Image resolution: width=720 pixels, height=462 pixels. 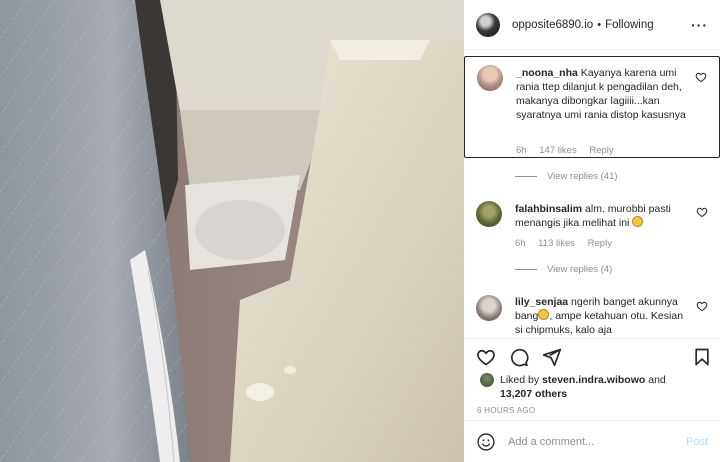 What do you see at coordinates (552, 357) in the screenshot?
I see `share-icon` at bounding box center [552, 357].